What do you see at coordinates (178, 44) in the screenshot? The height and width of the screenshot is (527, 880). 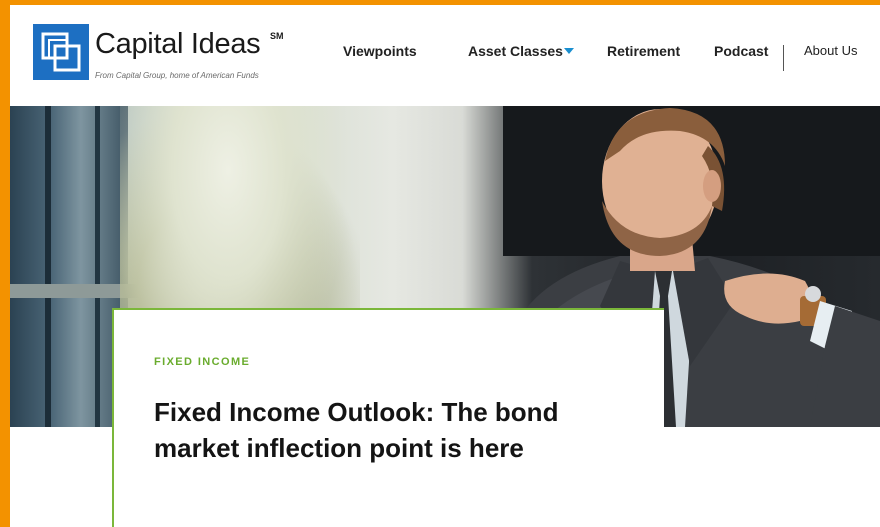 I see `logo-wordmark: Capital Ideas` at bounding box center [178, 44].